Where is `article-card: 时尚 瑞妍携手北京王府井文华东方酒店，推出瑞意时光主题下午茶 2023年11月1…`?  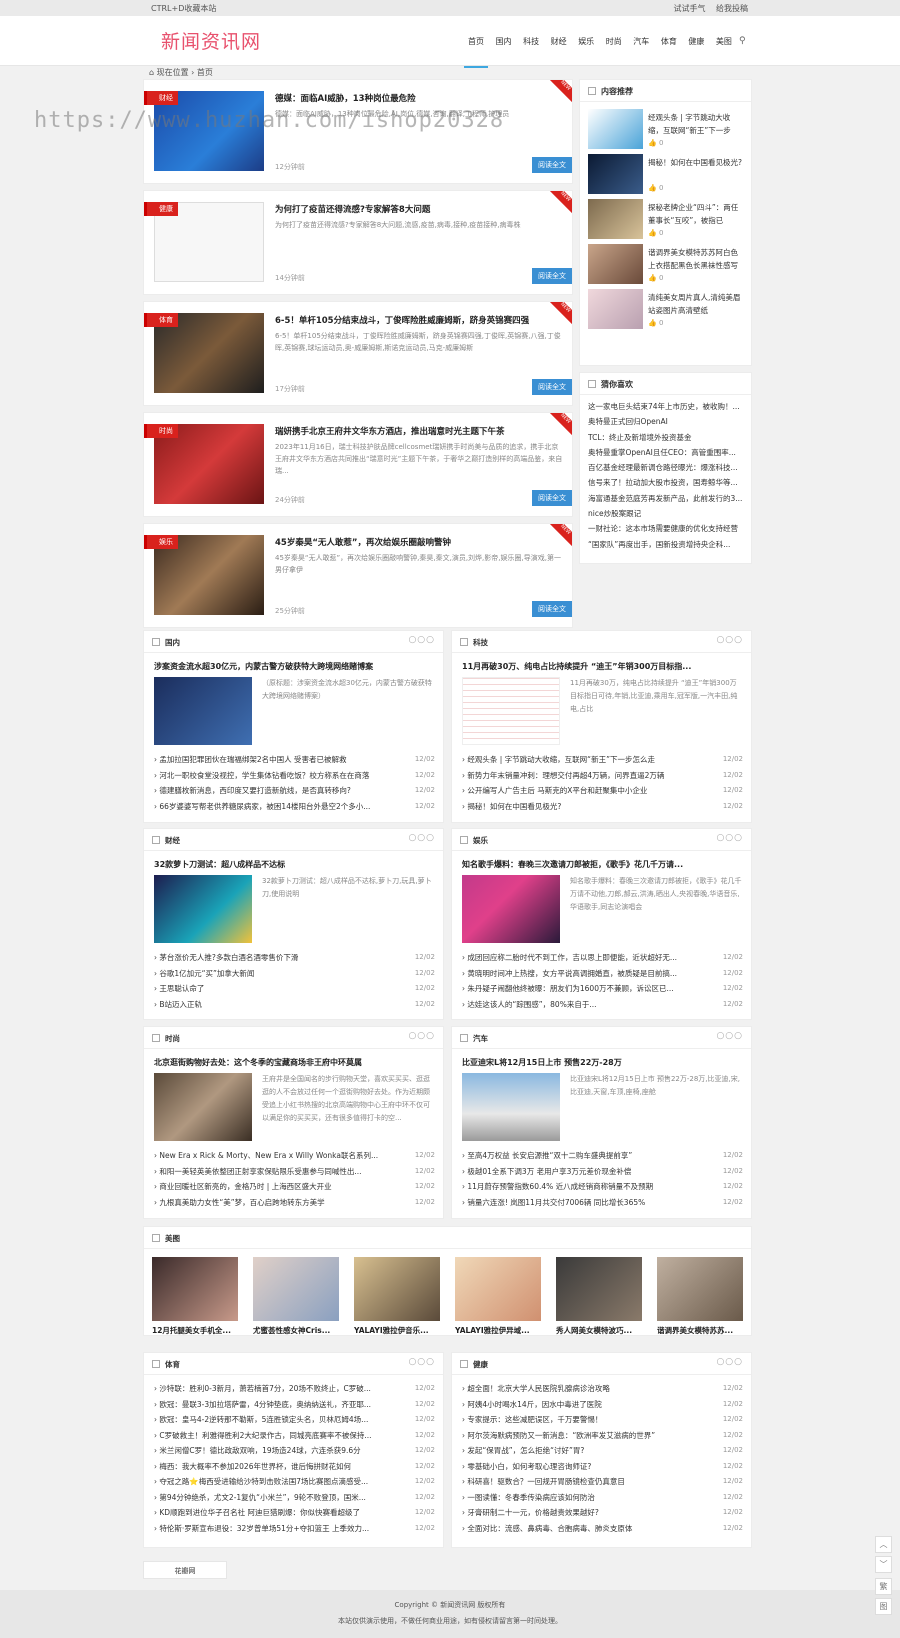
article-card: 时尚 瑞妍携手北京王府井文华东方酒店，推出瑞意时光主题下午茶 2023年11月1… is located at coordinates (358, 464).